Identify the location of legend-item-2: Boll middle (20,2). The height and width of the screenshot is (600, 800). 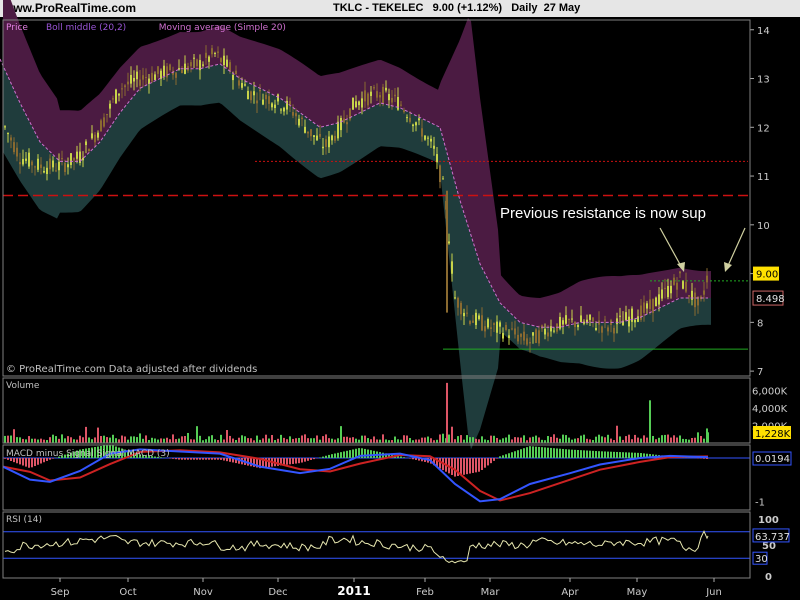
(86, 28).